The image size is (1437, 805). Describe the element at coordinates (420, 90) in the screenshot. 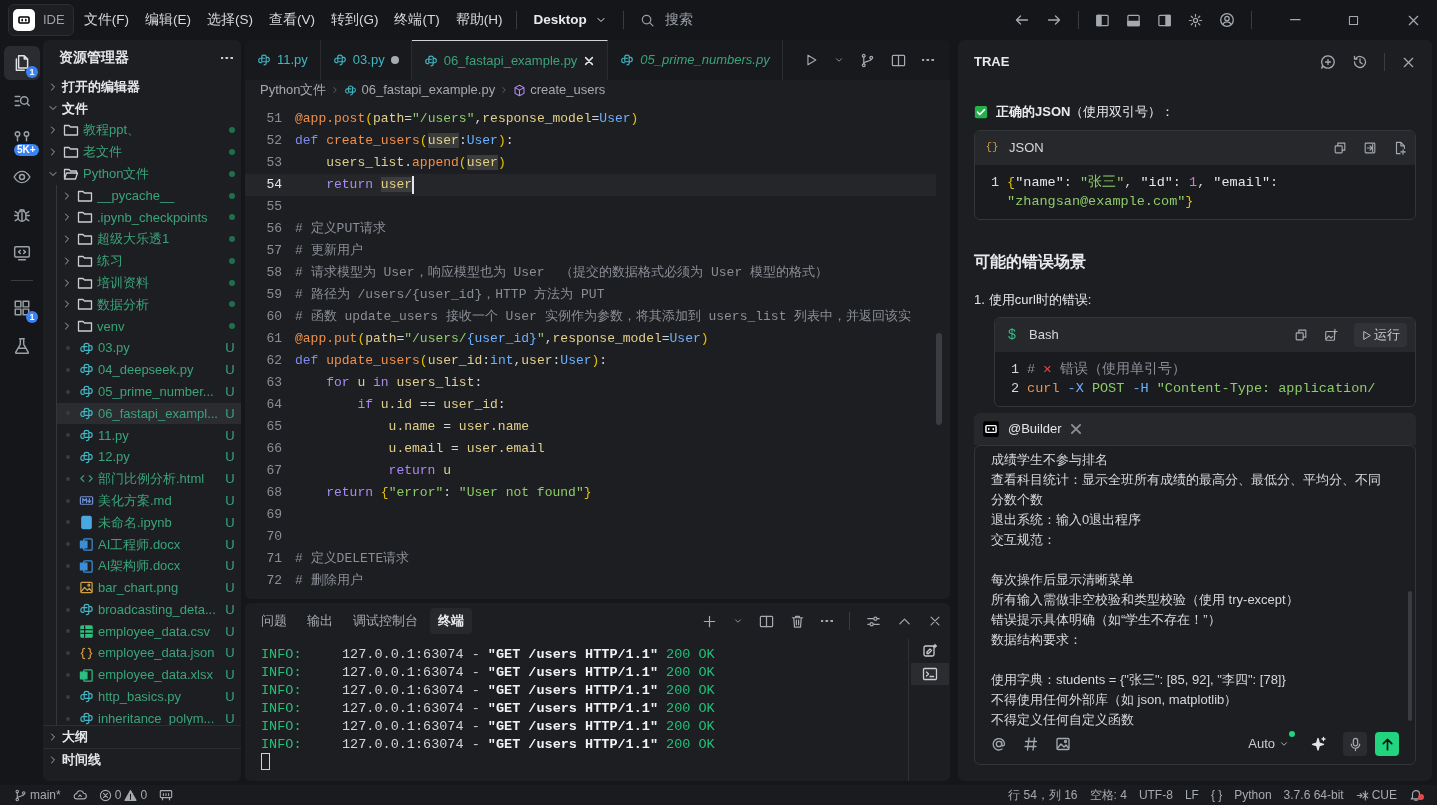

I see `breadcrumb-item: 06_fastapi_example.py` at that location.